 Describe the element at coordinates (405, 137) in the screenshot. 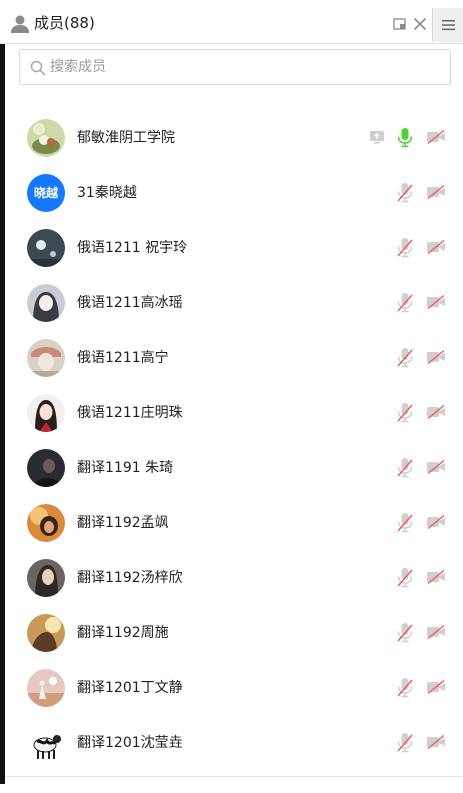

I see `microphone-icon` at that location.